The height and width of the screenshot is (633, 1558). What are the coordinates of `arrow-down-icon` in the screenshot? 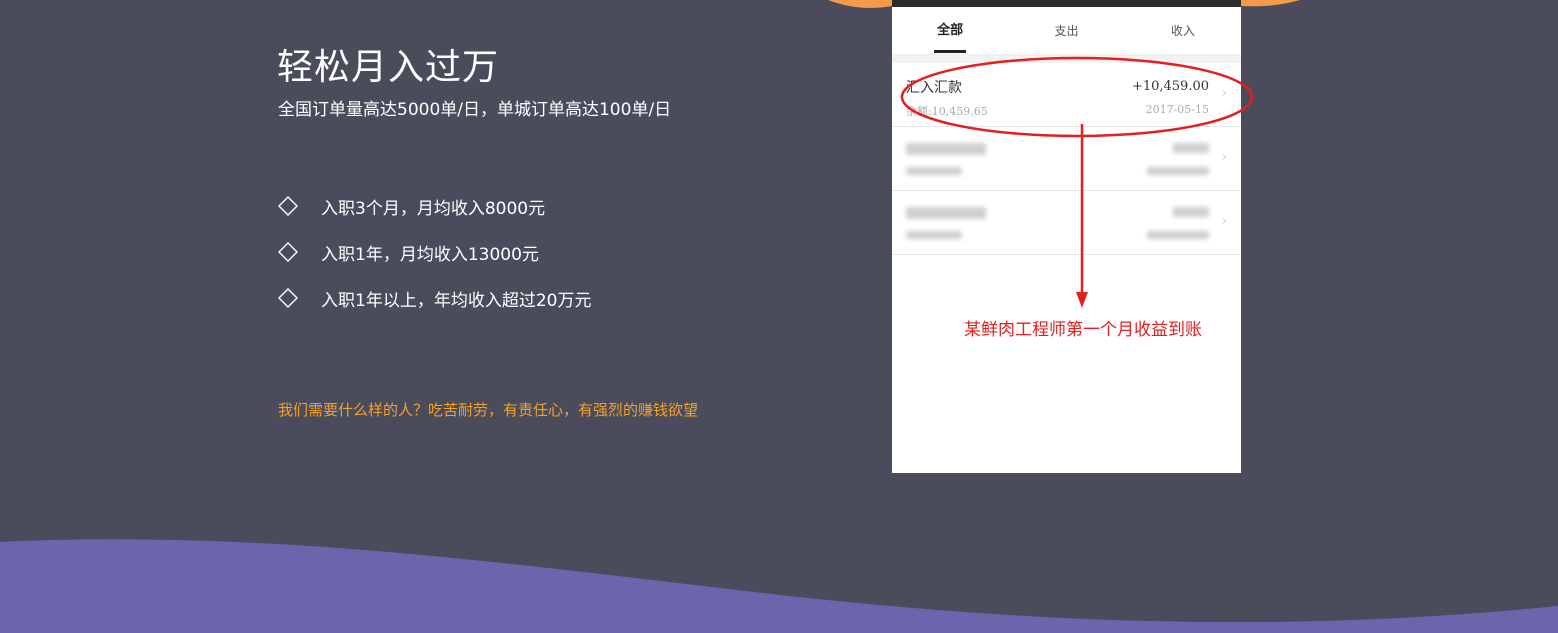 It's located at (1082, 300).